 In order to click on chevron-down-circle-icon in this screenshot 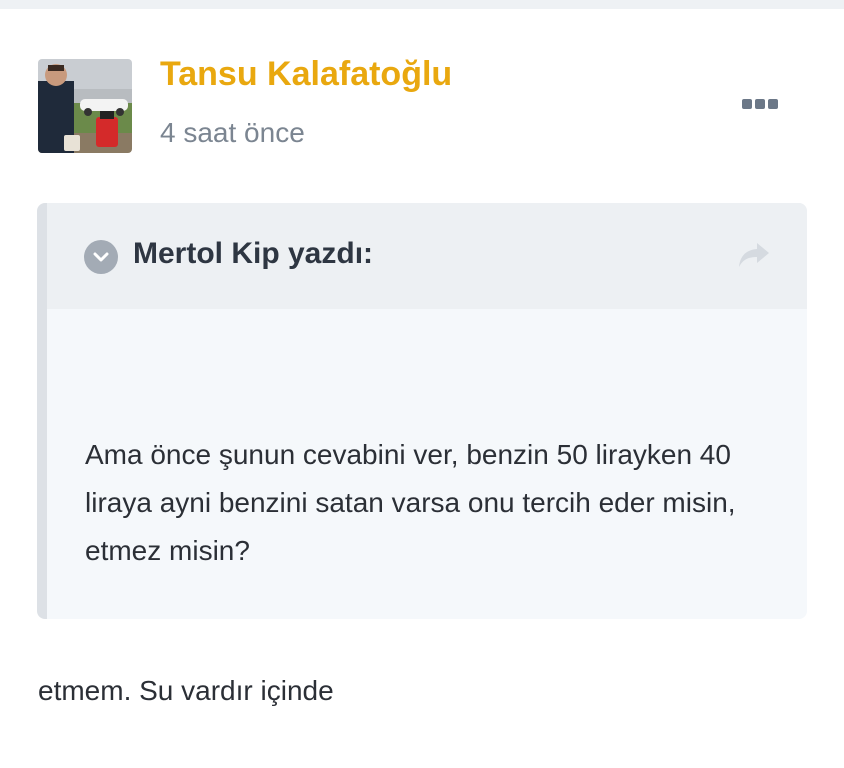, I will do `click(101, 257)`.